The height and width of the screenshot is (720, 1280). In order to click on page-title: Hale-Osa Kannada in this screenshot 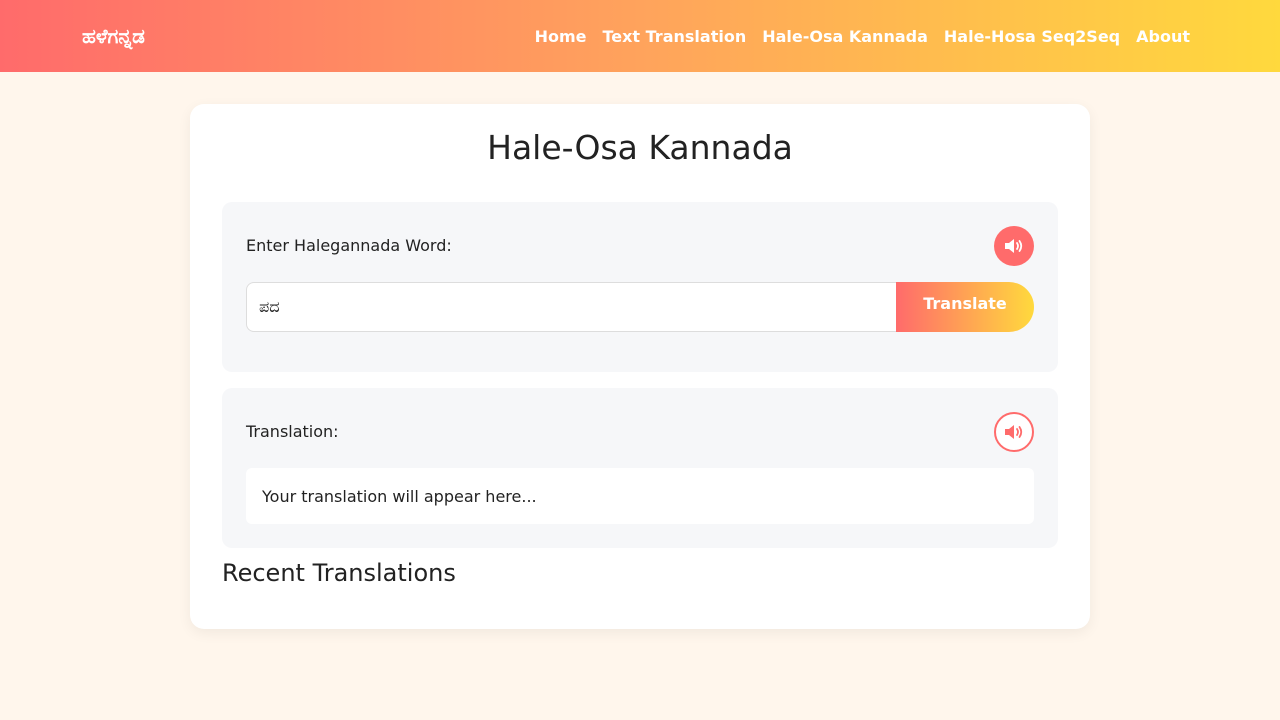, I will do `click(640, 147)`.